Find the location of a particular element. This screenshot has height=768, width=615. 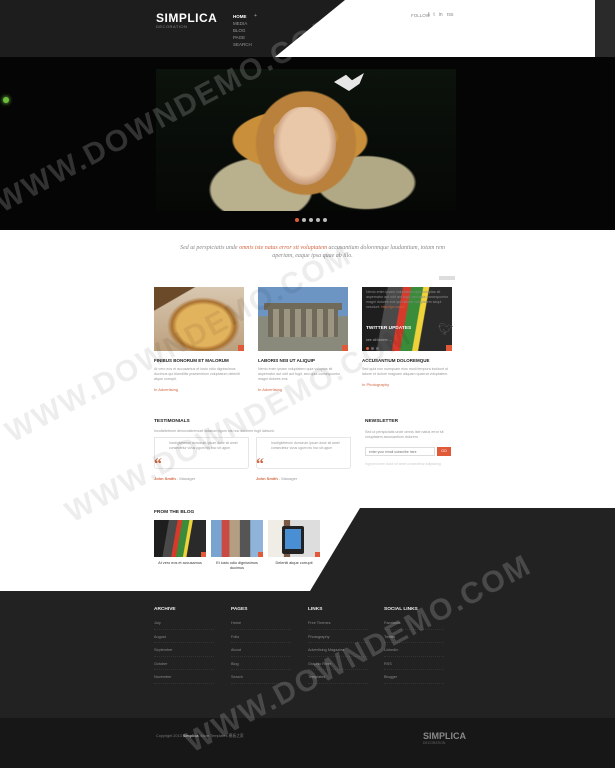

header-white-panel is located at coordinates (445, 28).